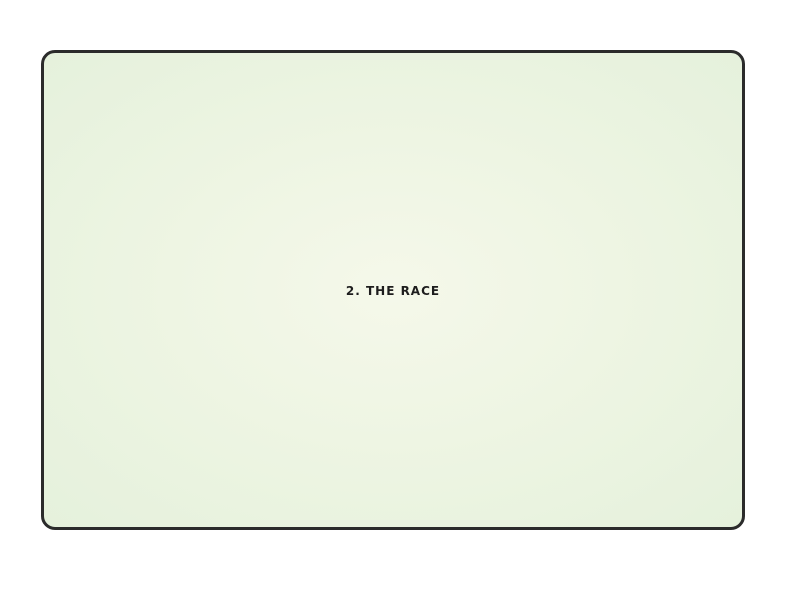  I want to click on slide-title: 2. THE RACE, so click(393, 291).